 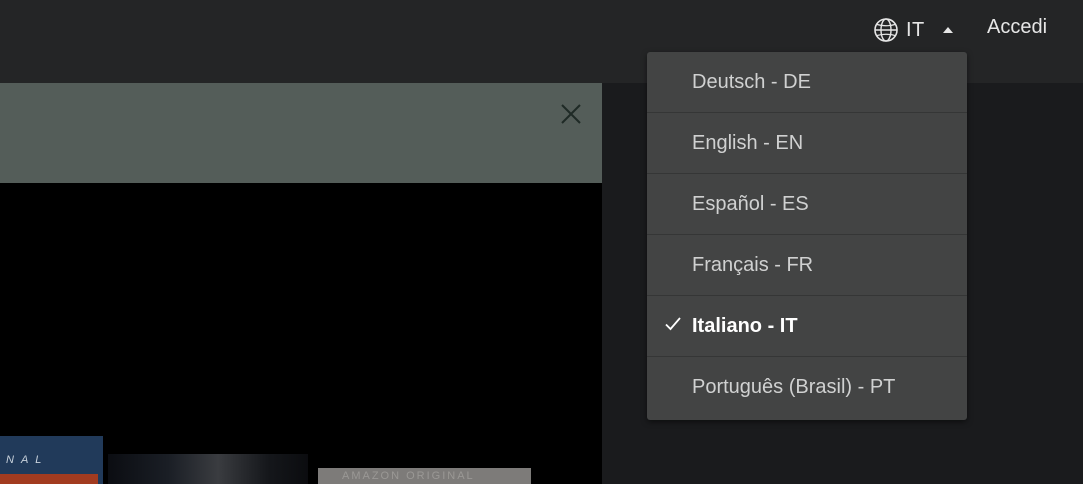 I want to click on caret-up-icon, so click(x=947, y=30).